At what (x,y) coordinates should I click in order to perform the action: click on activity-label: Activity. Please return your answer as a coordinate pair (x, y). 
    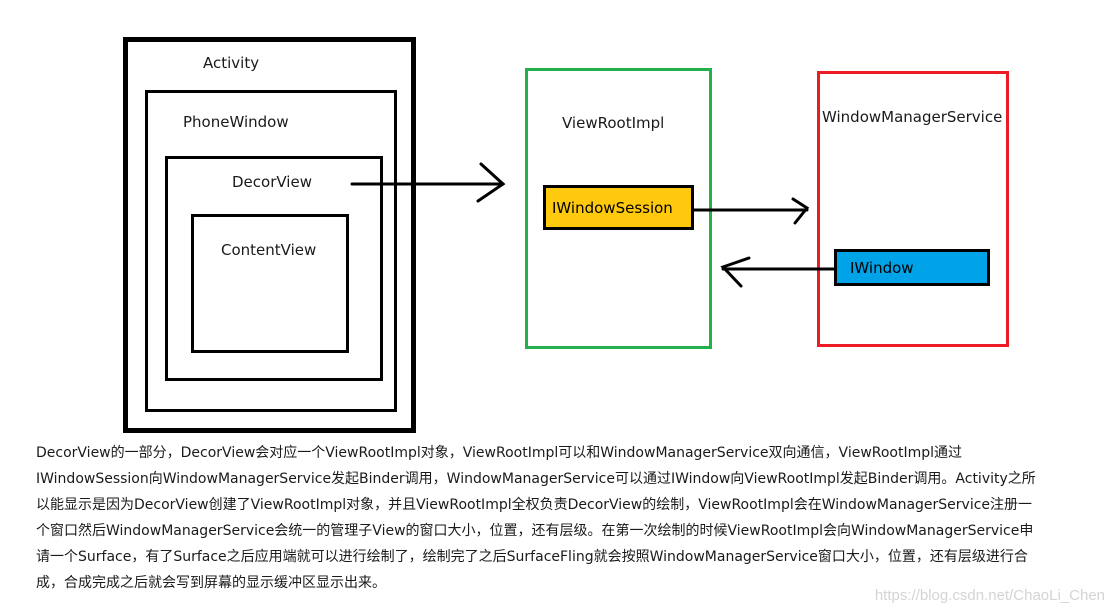
    Looking at the image, I should click on (231, 63).